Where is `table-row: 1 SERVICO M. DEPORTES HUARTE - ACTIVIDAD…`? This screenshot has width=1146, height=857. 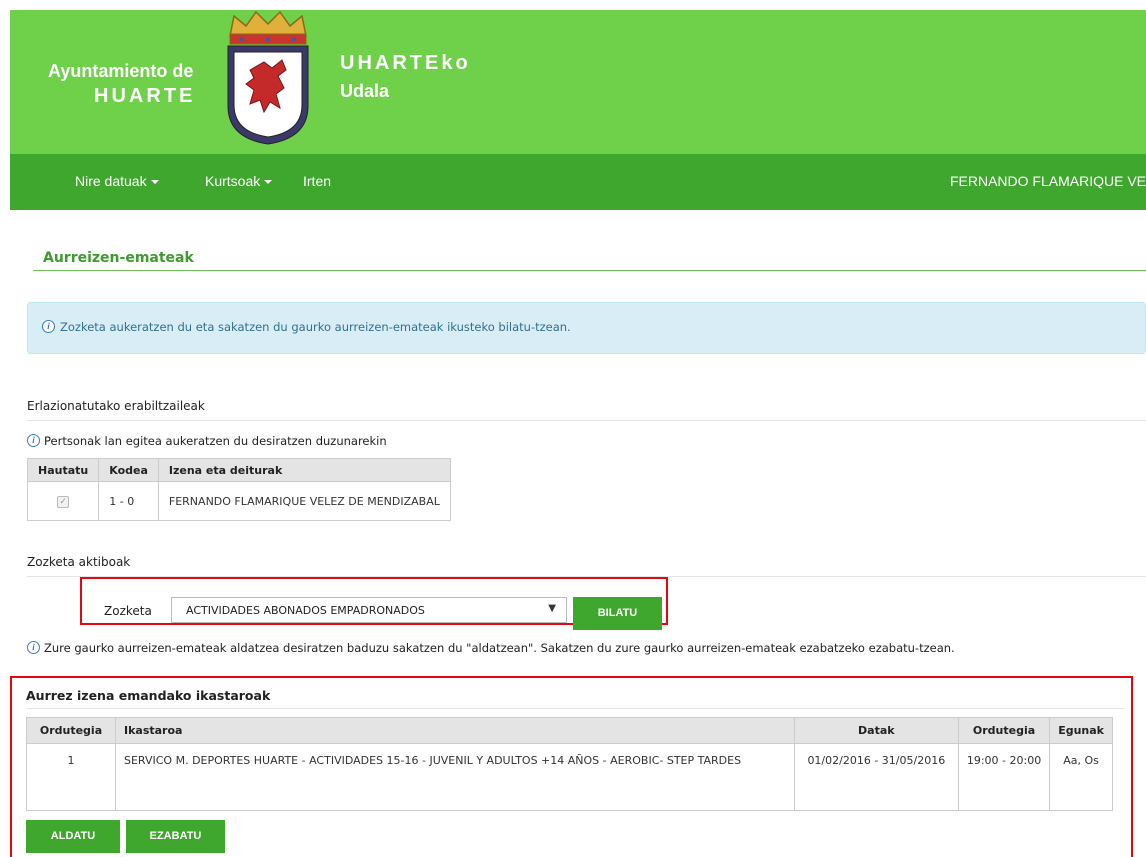
table-row: 1 SERVICO M. DEPORTES HUARTE - ACTIVIDAD… is located at coordinates (569, 777).